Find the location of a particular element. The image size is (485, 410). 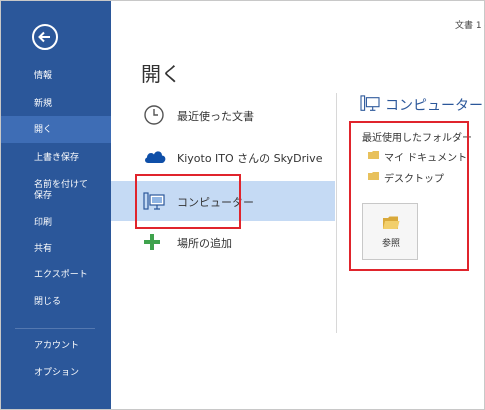

nav-save-as-line2: 保存 is located at coordinates (56, 196).